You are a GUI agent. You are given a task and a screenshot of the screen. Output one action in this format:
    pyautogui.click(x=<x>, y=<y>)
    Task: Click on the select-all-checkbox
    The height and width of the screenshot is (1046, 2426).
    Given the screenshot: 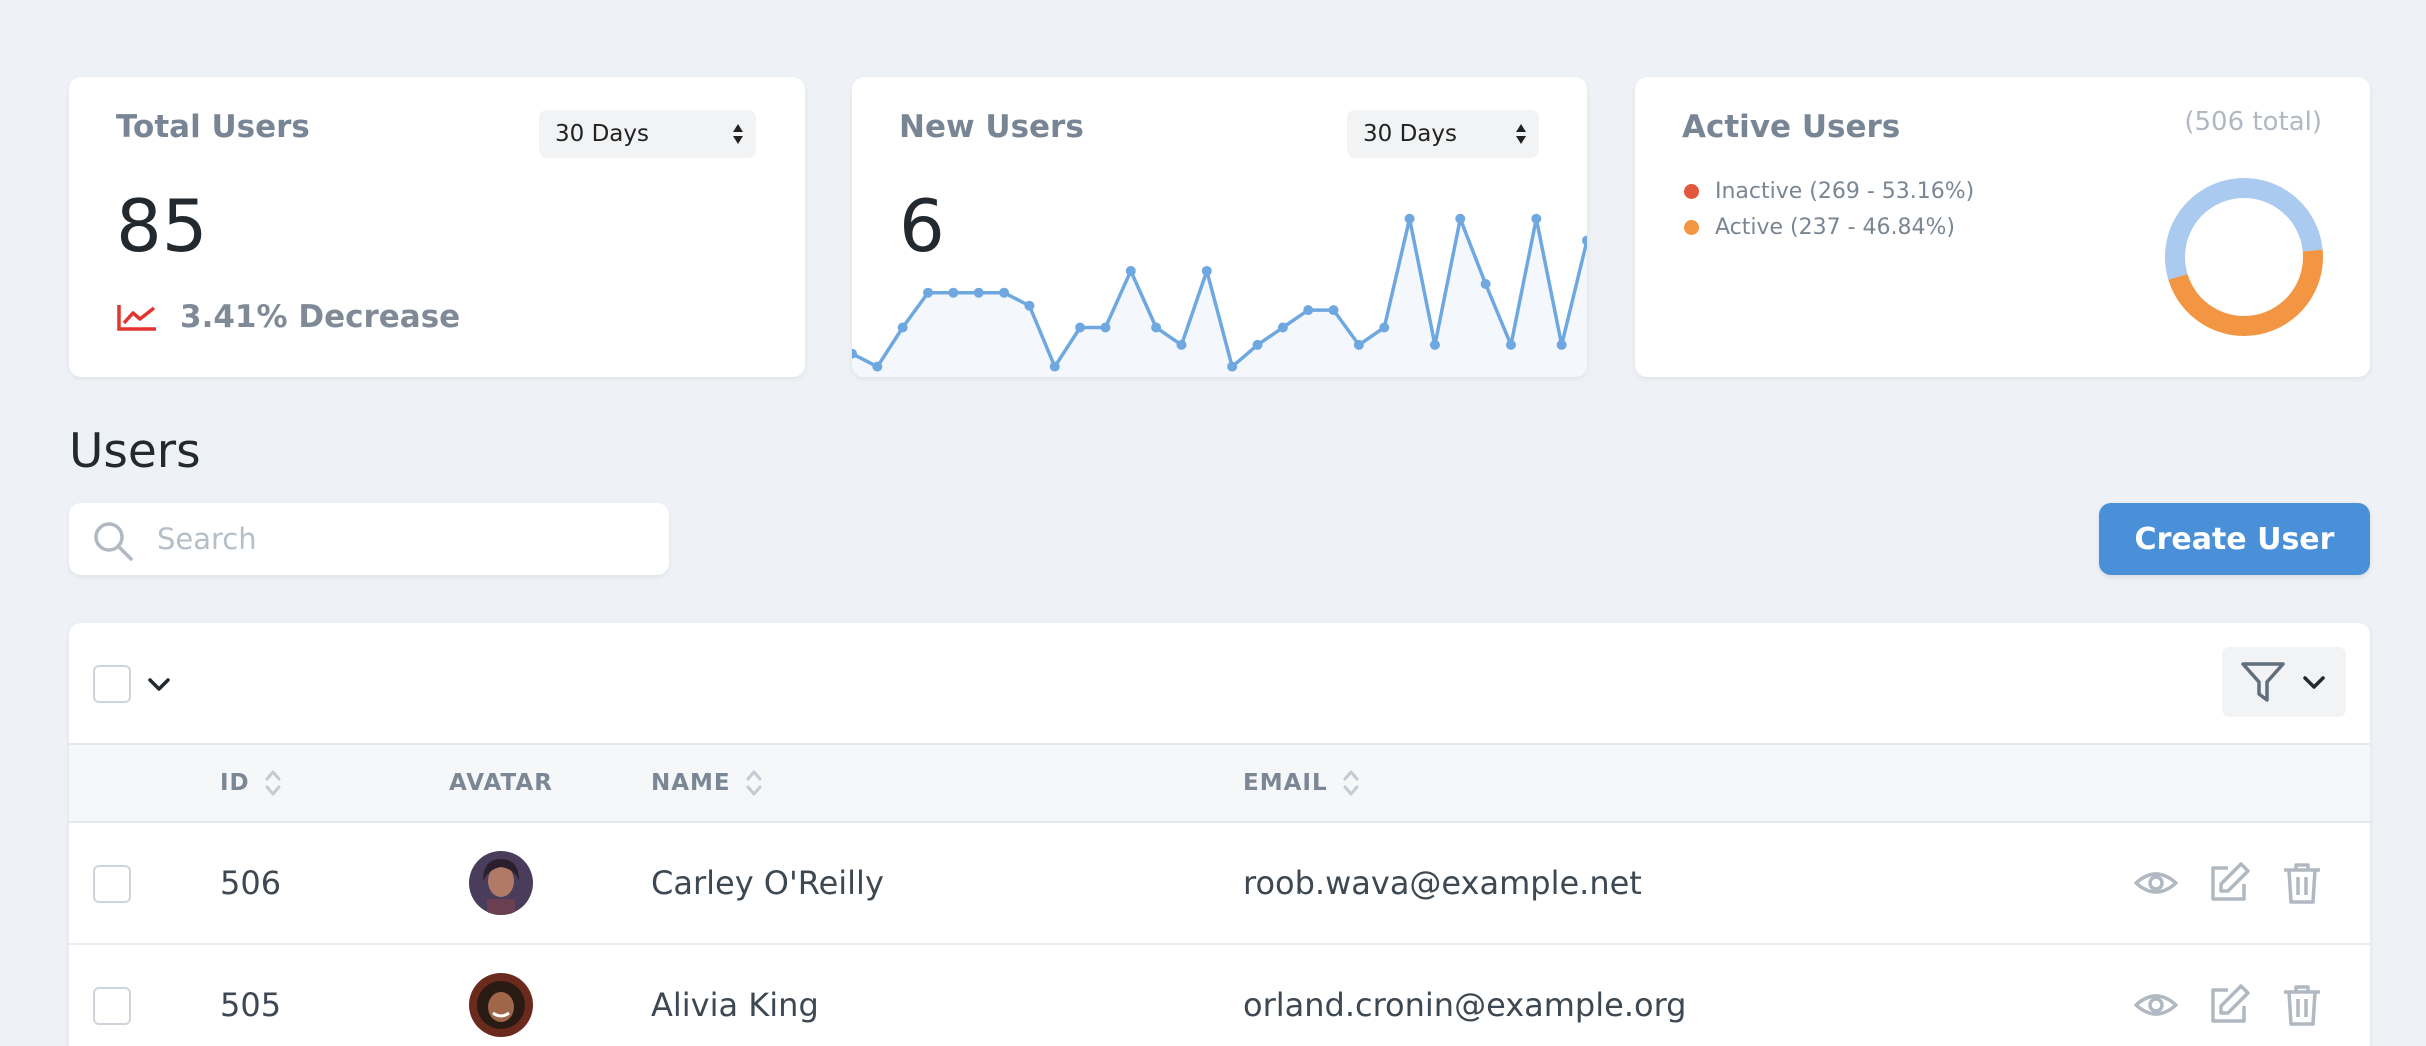 What is the action you would take?
    pyautogui.click(x=112, y=684)
    